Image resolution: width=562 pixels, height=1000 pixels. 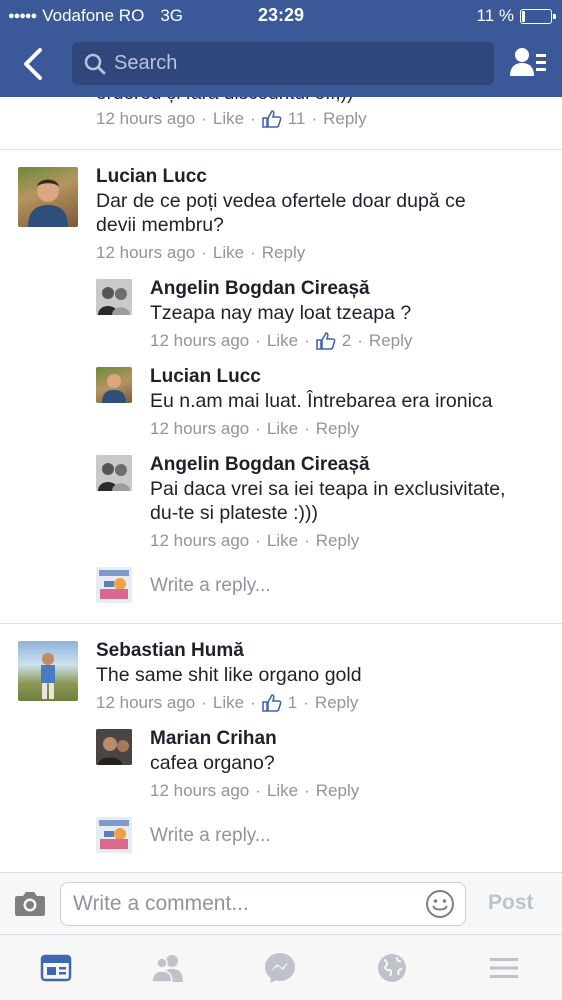 I want to click on search-icon, so click(x=95, y=63).